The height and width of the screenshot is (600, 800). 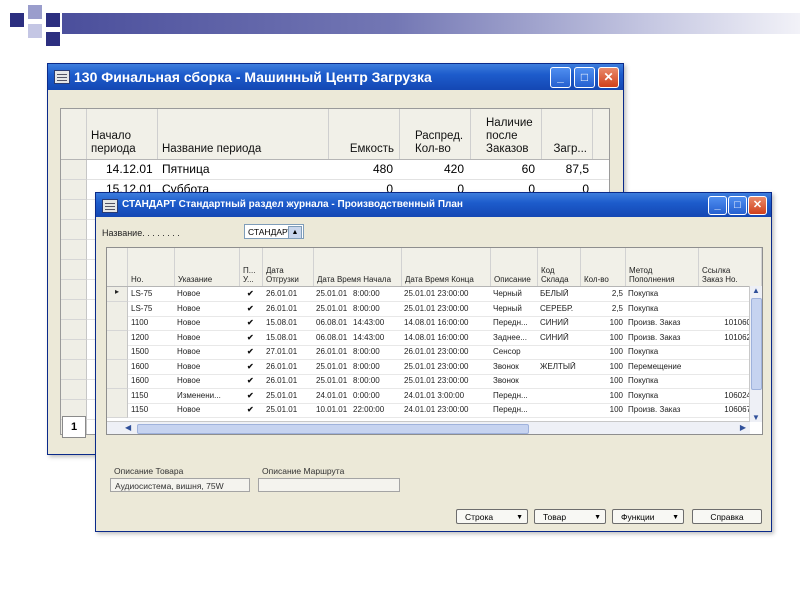 What do you see at coordinates (654, 337) in the screenshot?
I see `replenishment-cell: Произв. Заказ` at bounding box center [654, 337].